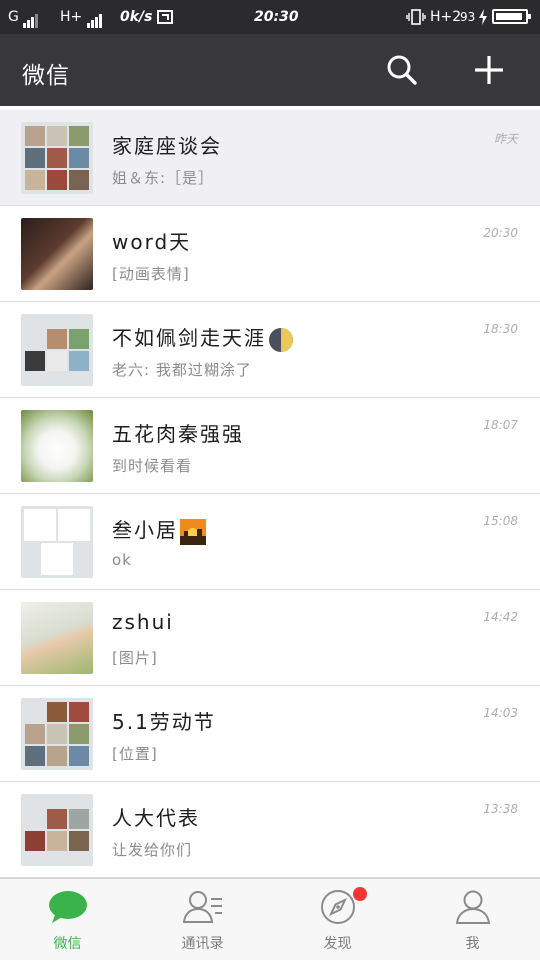 This screenshot has width=540, height=960. I want to click on chat-preview: 让发给你们, so click(152, 850).